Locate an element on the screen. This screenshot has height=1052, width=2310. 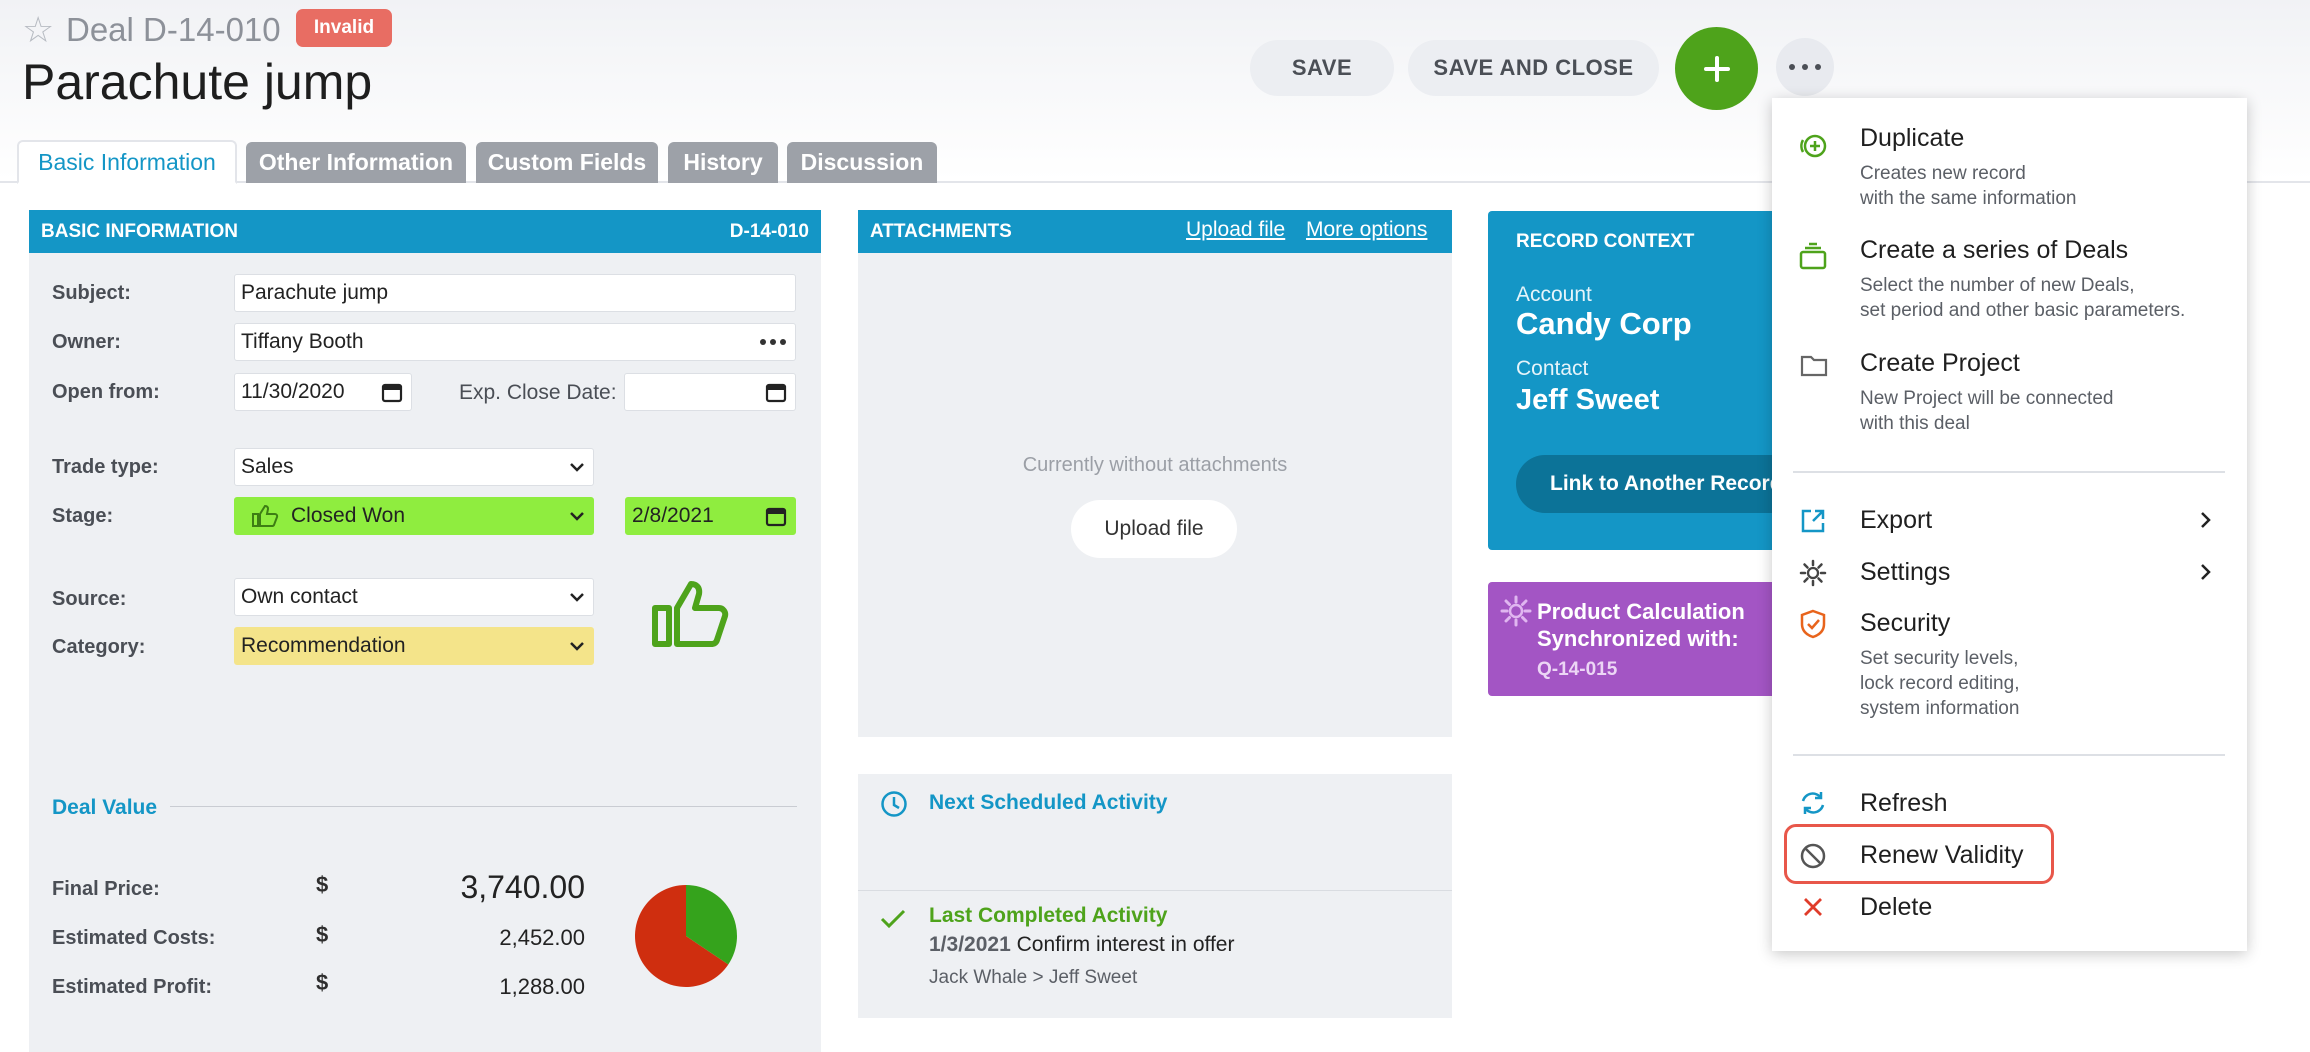
stage-thumbs-up-icon is located at coordinates (690, 614).